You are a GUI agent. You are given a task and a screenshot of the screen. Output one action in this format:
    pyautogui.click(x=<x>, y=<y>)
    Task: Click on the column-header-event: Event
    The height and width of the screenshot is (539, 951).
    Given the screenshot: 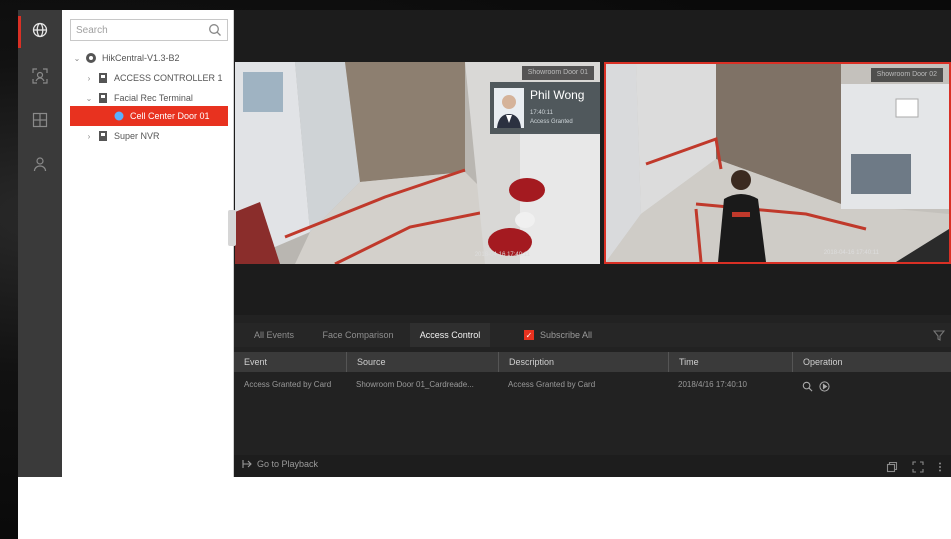 What is the action you would take?
    pyautogui.click(x=290, y=362)
    